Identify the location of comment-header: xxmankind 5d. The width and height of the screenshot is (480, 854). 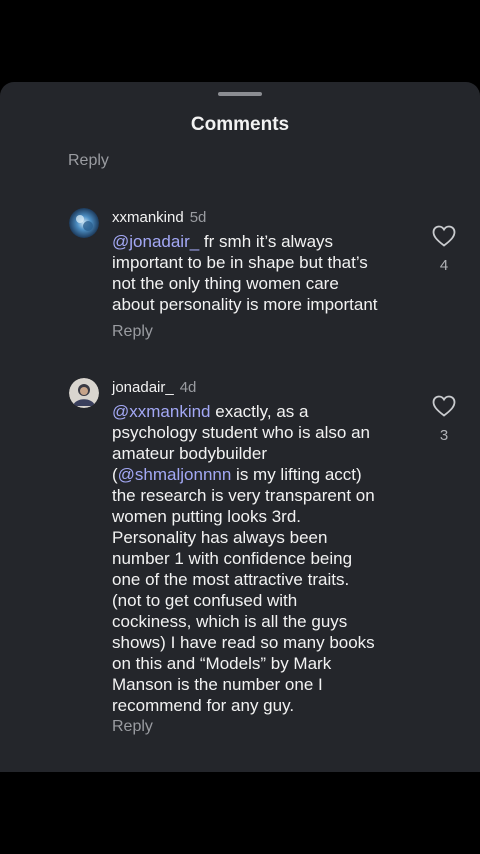
(159, 218).